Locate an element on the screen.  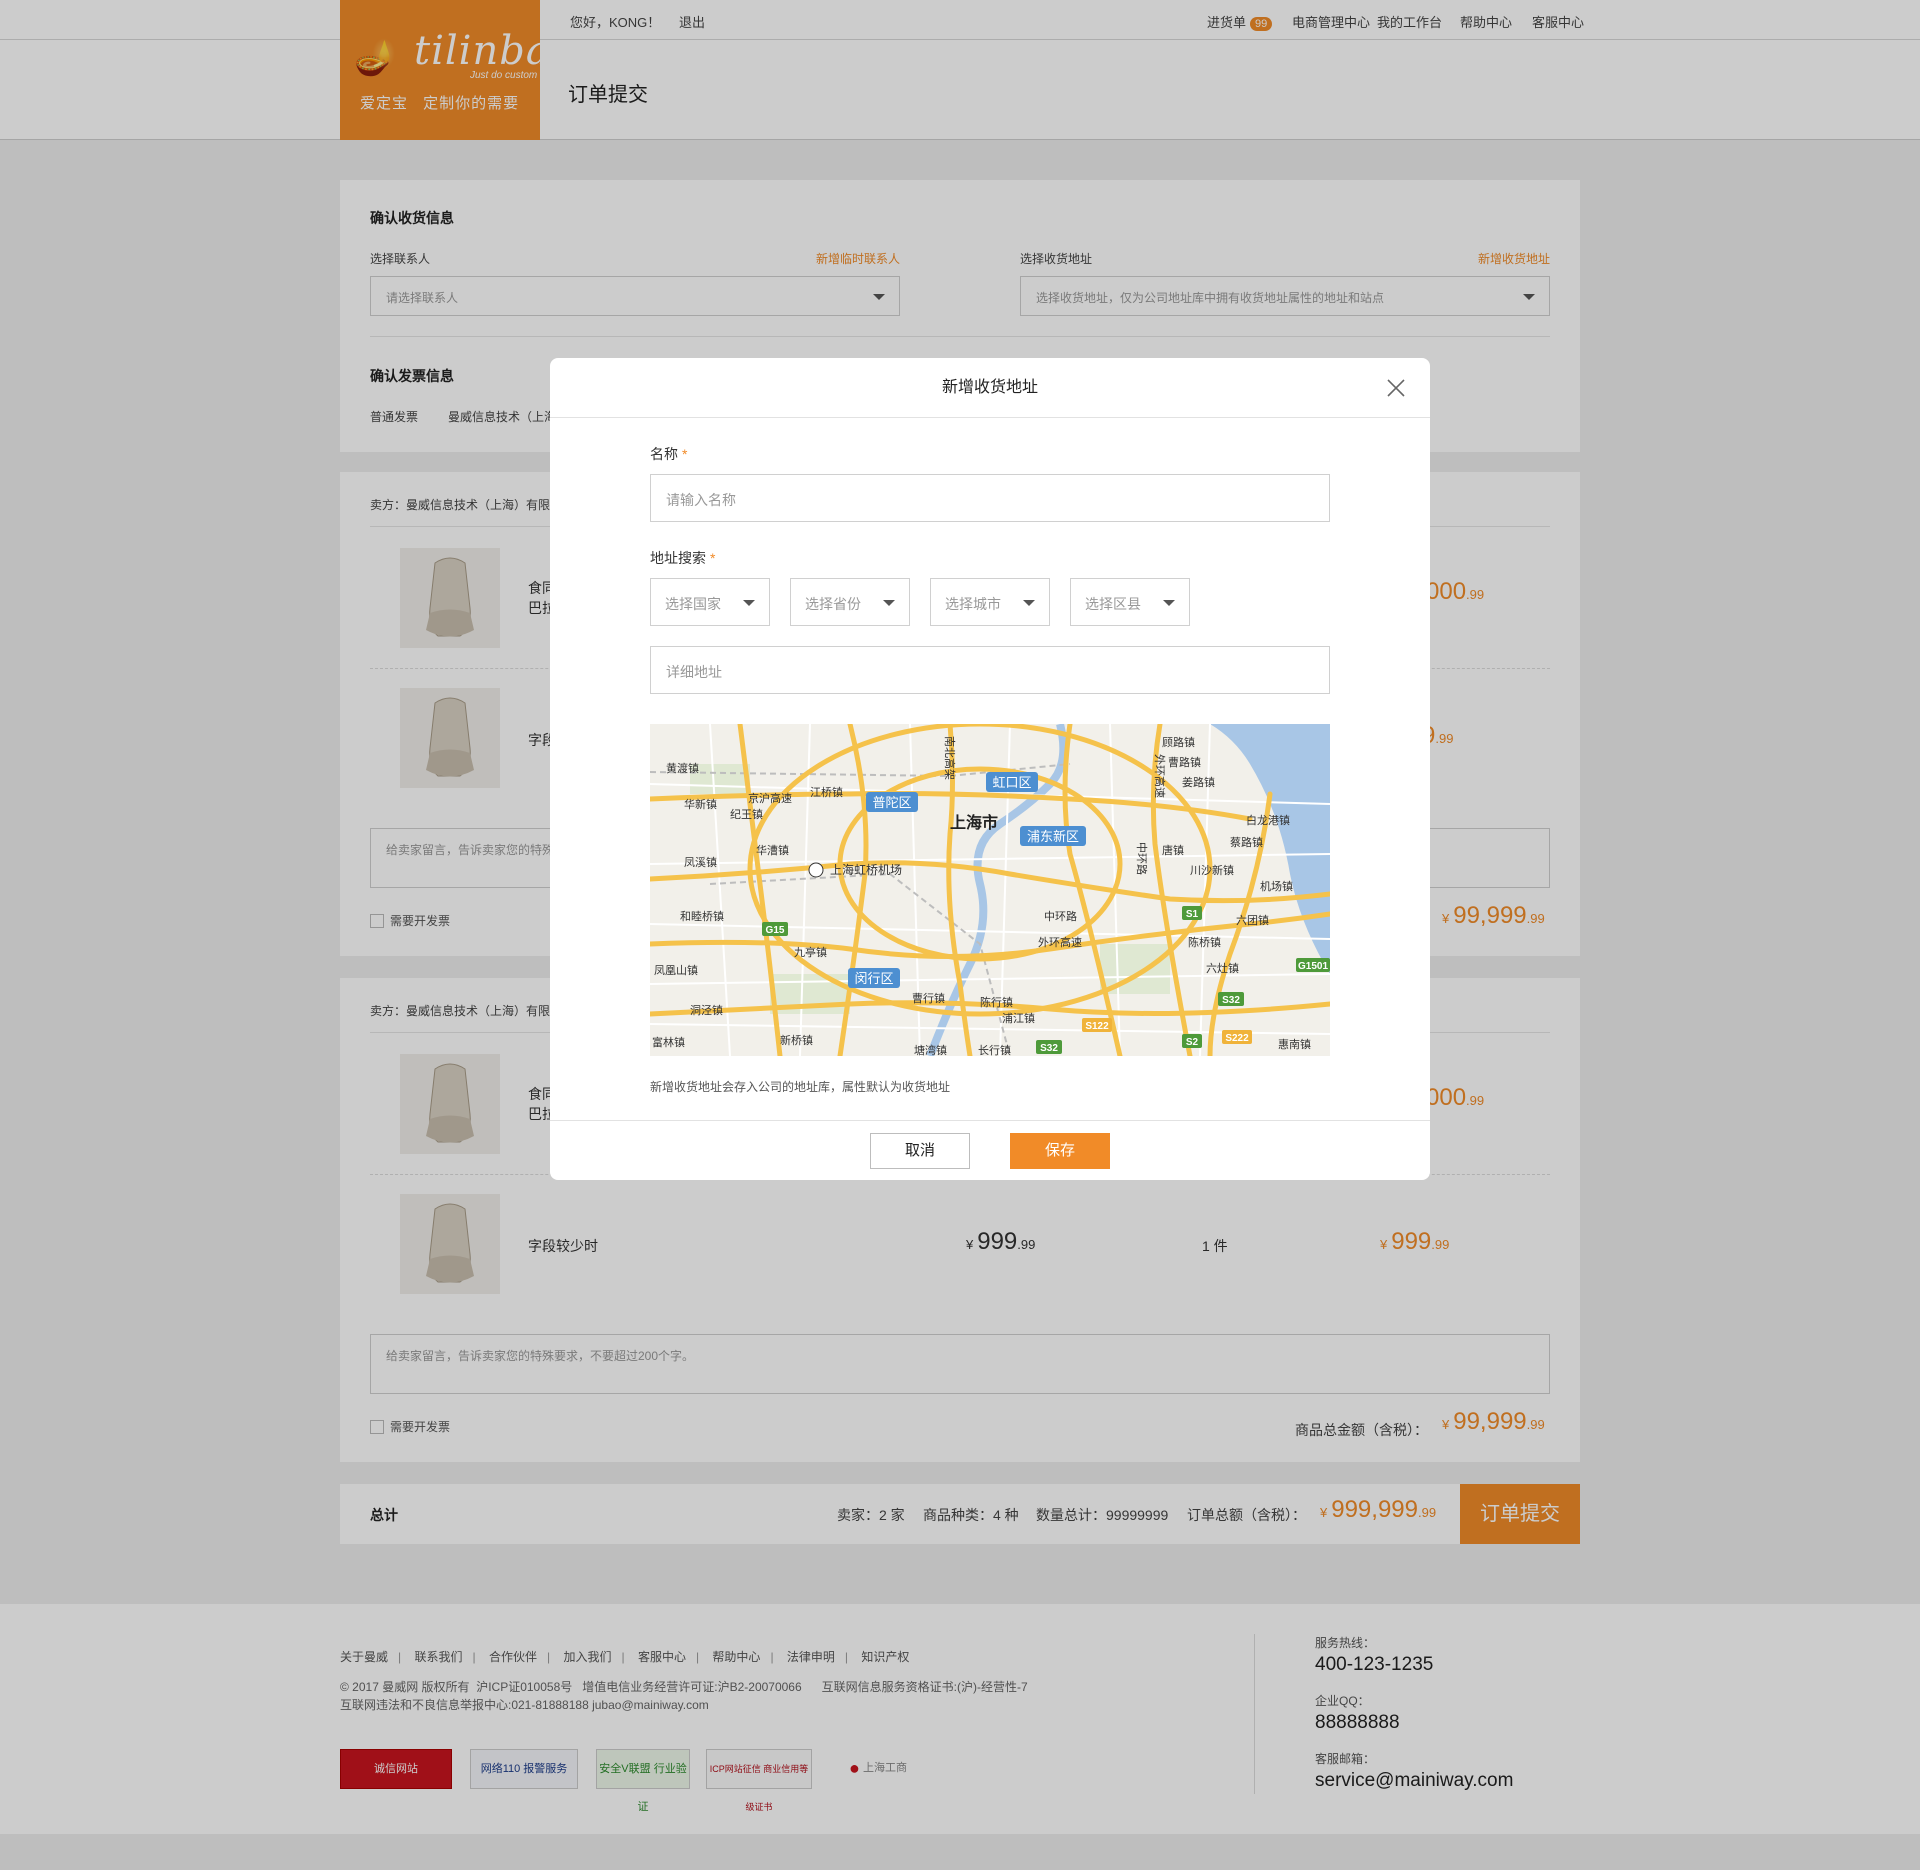
map-town: 唐镇 is located at coordinates (1173, 850).